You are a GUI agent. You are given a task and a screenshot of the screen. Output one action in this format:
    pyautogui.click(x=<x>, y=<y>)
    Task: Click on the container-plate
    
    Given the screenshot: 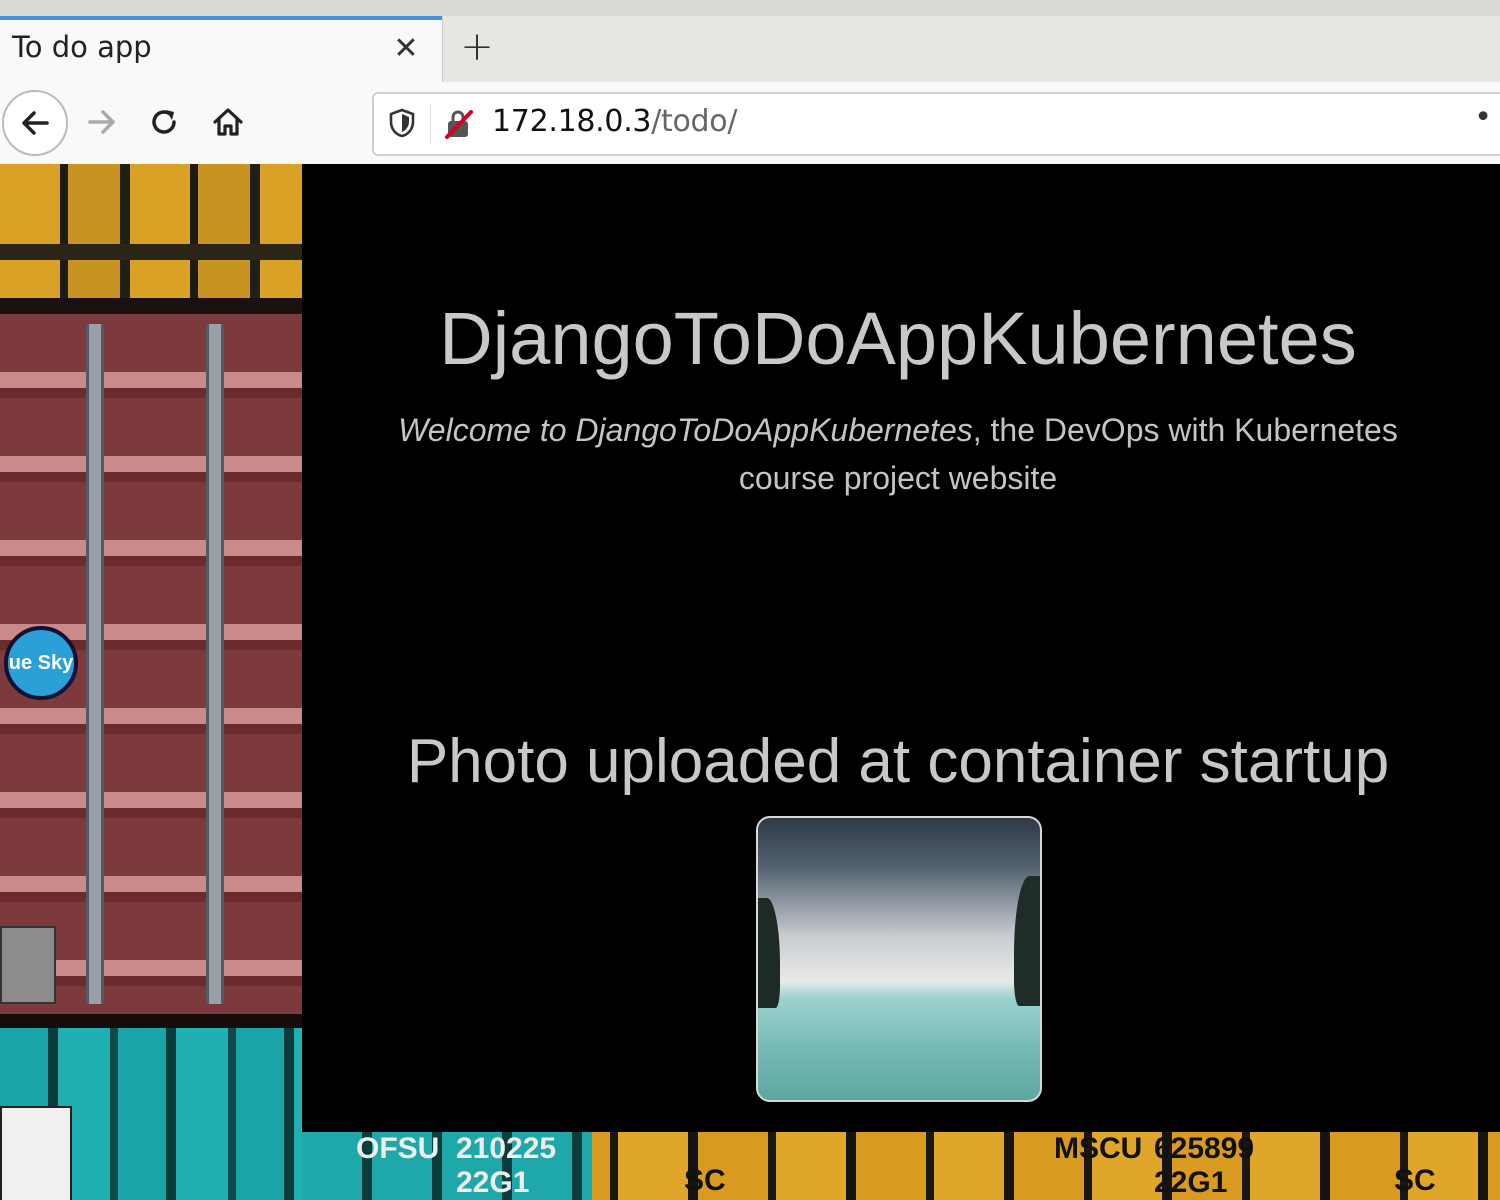 What is the action you would take?
    pyautogui.click(x=28, y=965)
    